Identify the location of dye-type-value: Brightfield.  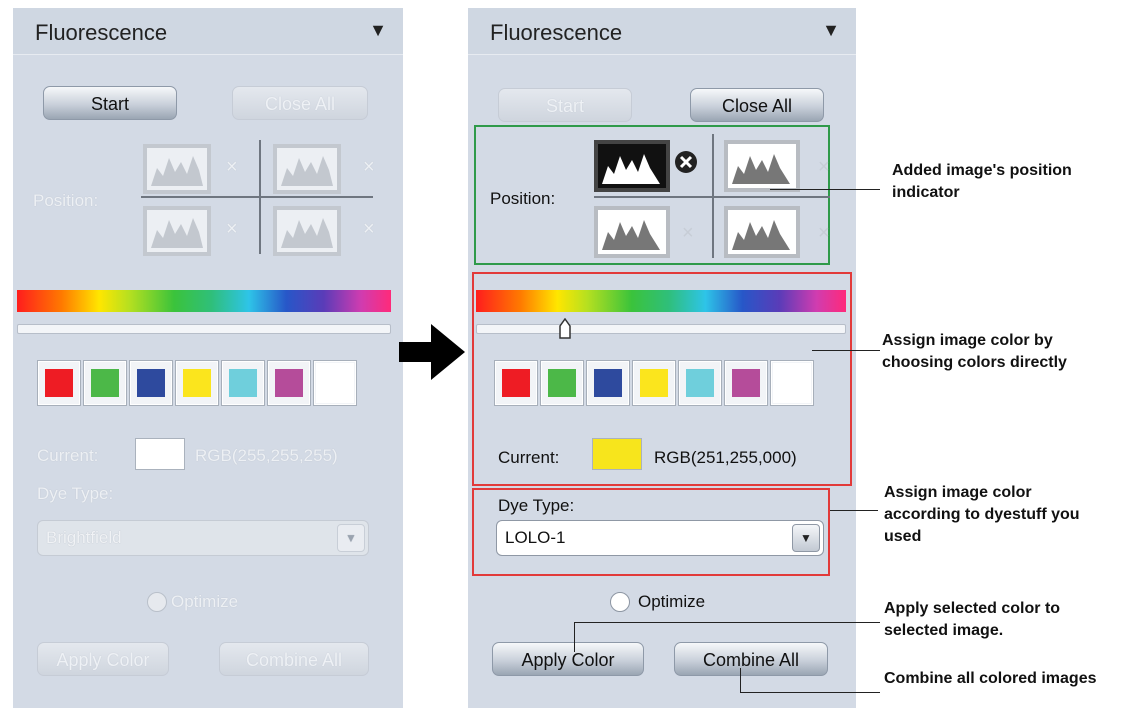
(84, 537).